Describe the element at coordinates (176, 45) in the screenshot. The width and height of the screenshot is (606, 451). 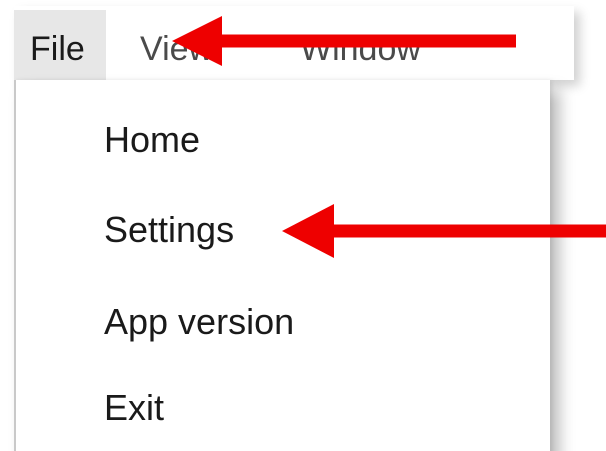
I see `menu-view: View` at that location.